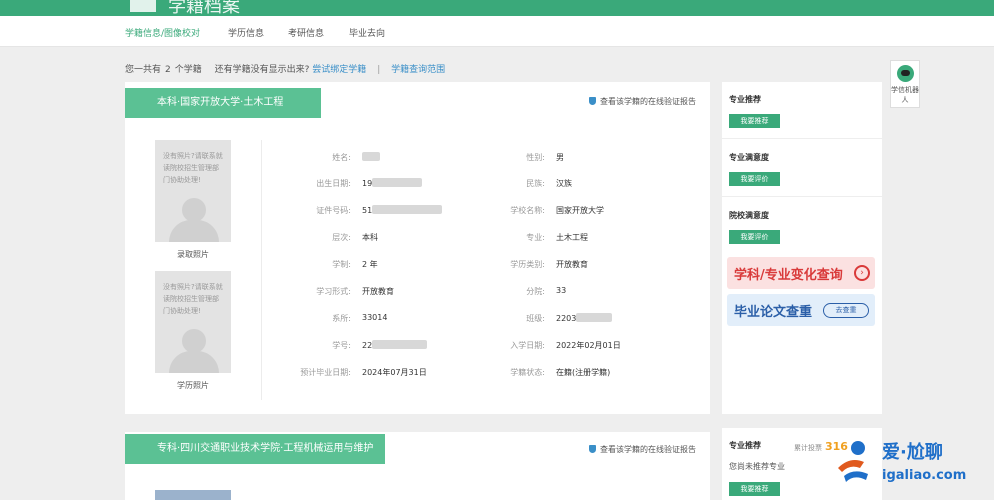 Image resolution: width=994 pixels, height=500 pixels. Describe the element at coordinates (572, 264) in the screenshot. I see `field-value-education-type: 开放教育` at that location.